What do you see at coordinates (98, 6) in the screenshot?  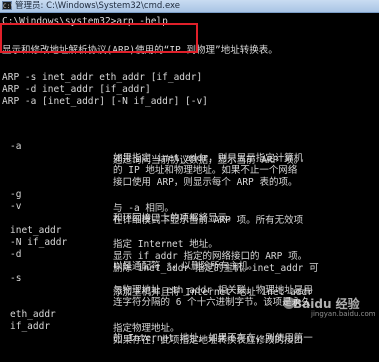 I see `window-title: 管理员: C:\Windows\System32\cmd.exe` at bounding box center [98, 6].